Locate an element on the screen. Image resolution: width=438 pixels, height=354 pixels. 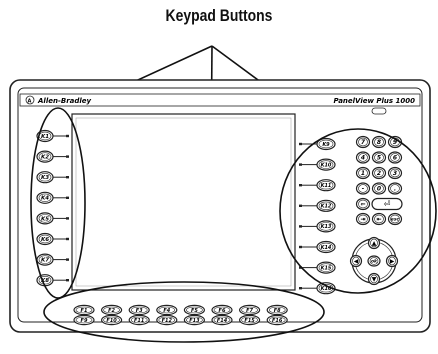
key-f4-label: F4 is located at coordinates (166, 311).